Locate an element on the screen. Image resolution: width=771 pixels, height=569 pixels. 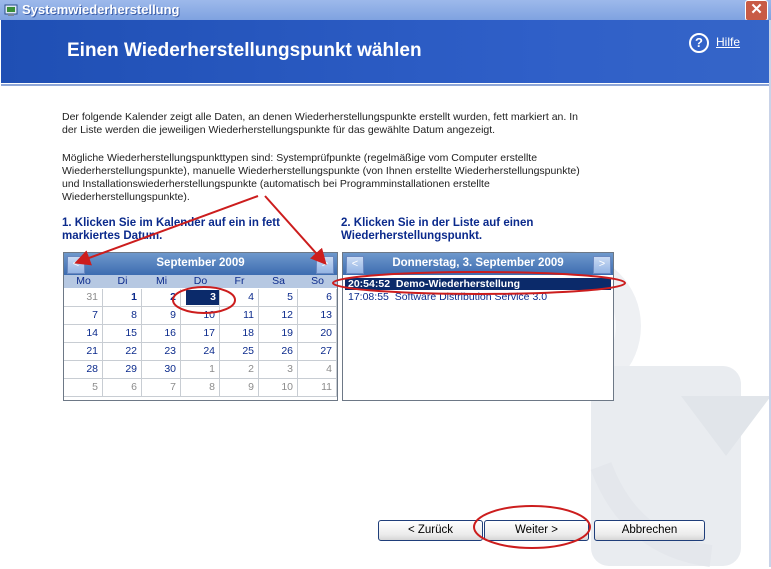
calendar-day: 30 is located at coordinates (161, 370).